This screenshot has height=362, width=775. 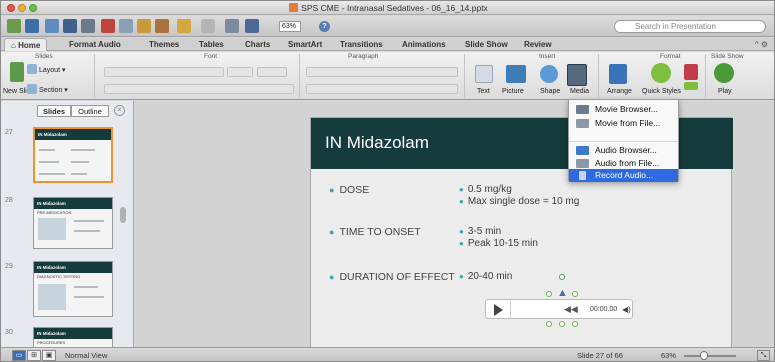 I want to click on quick-styles-button: Quick Styles, so click(x=661, y=91).